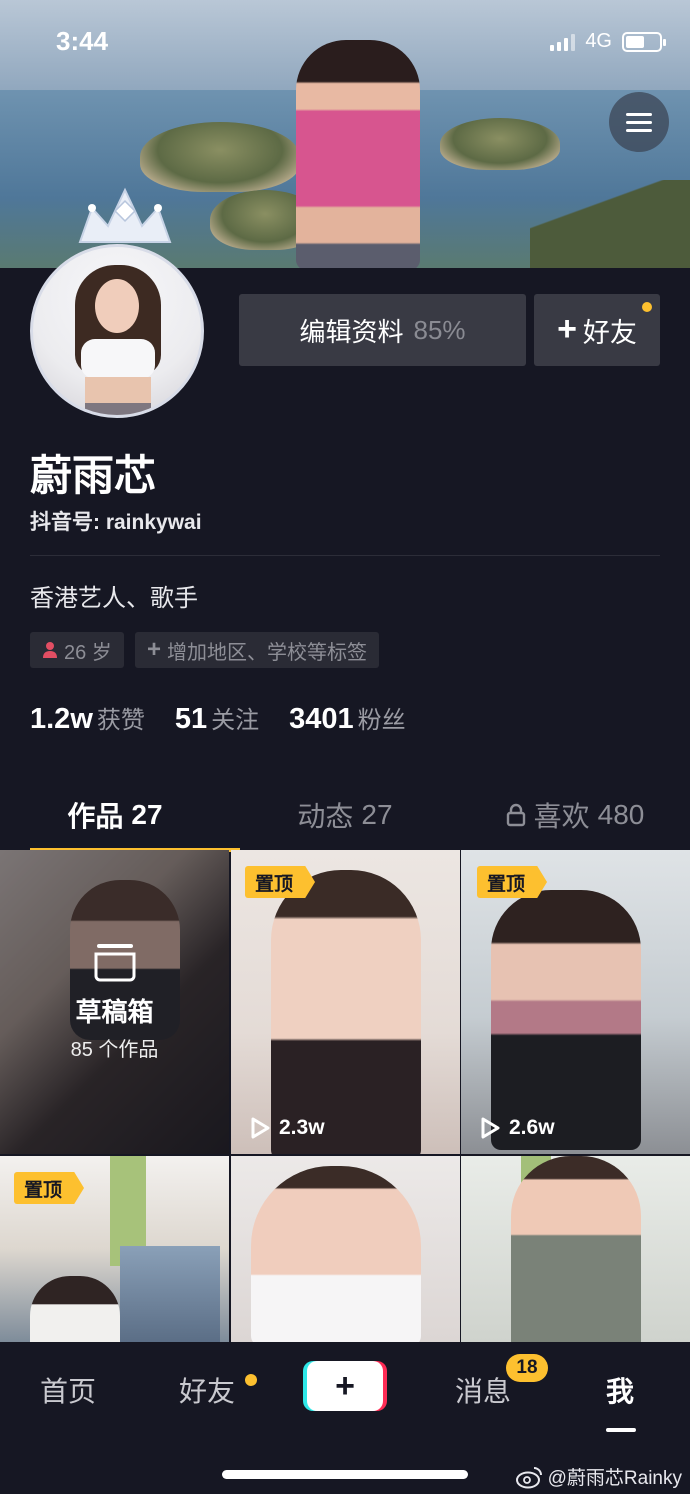  What do you see at coordinates (561, 816) in the screenshot?
I see `tab-likes-label: 喜欢` at bounding box center [561, 816].